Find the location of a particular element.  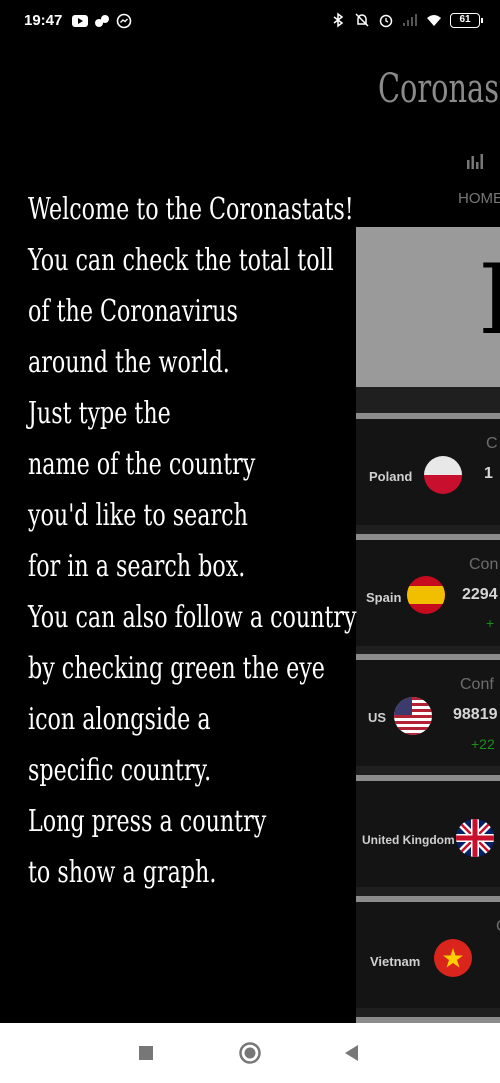

confirmed-delta: +22 is located at coordinates (483, 744).